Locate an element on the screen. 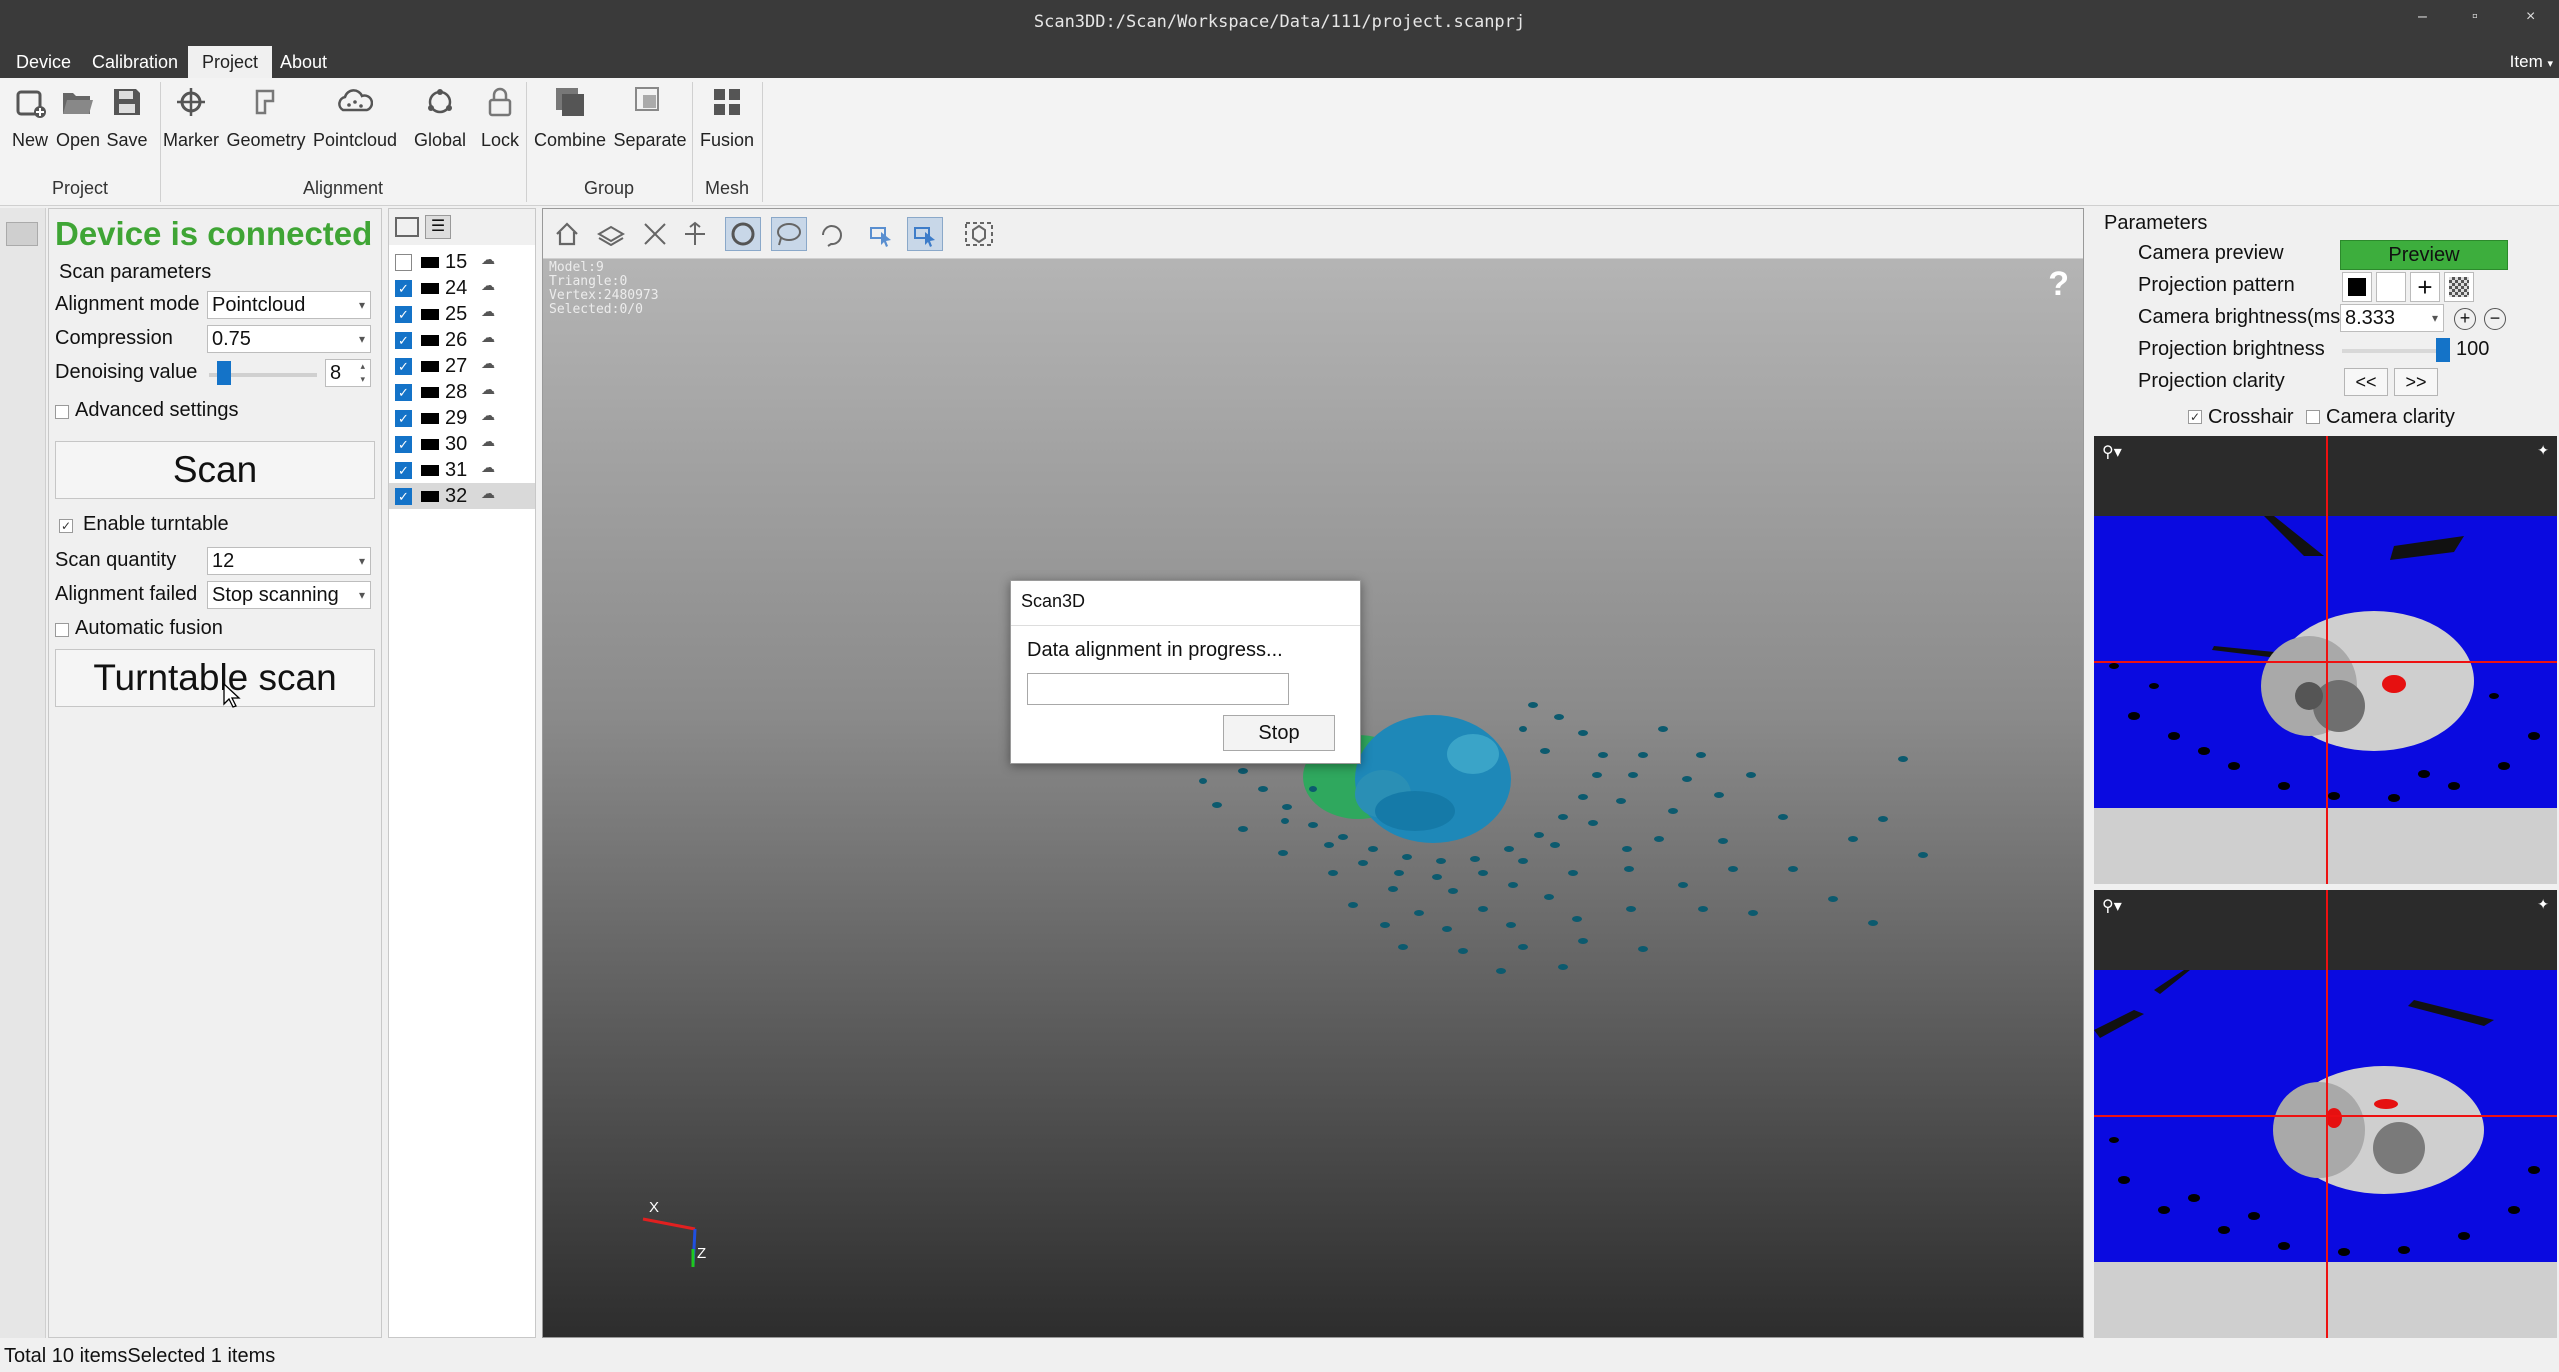  projection-brightness-label: Projection brightness is located at coordinates (2231, 349).